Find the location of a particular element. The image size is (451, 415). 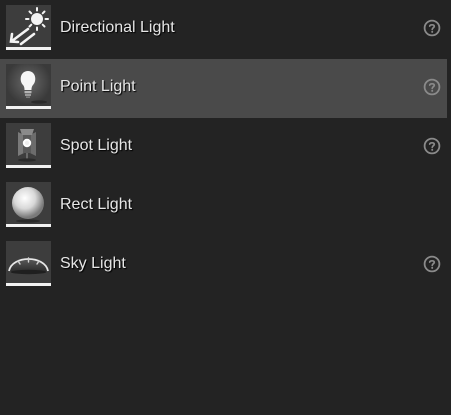

list-item-directional-light: Directional Light is located at coordinates (223, 29).